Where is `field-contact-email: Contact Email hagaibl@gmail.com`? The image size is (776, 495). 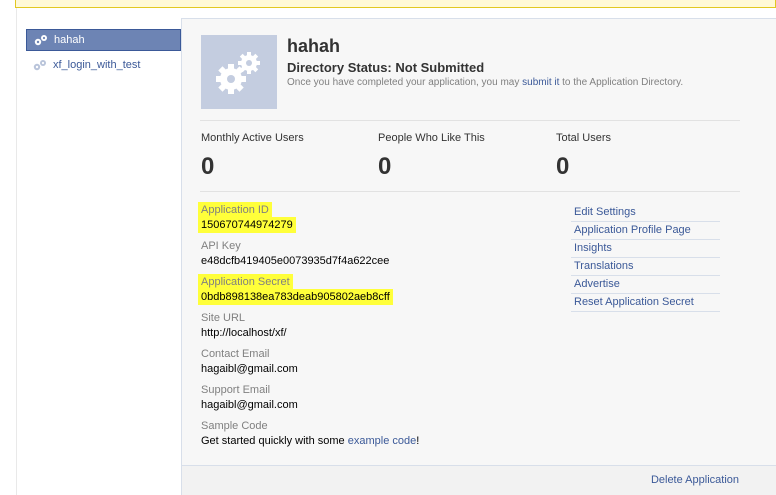
field-contact-email: Contact Email hagaibl@gmail.com is located at coordinates (249, 361).